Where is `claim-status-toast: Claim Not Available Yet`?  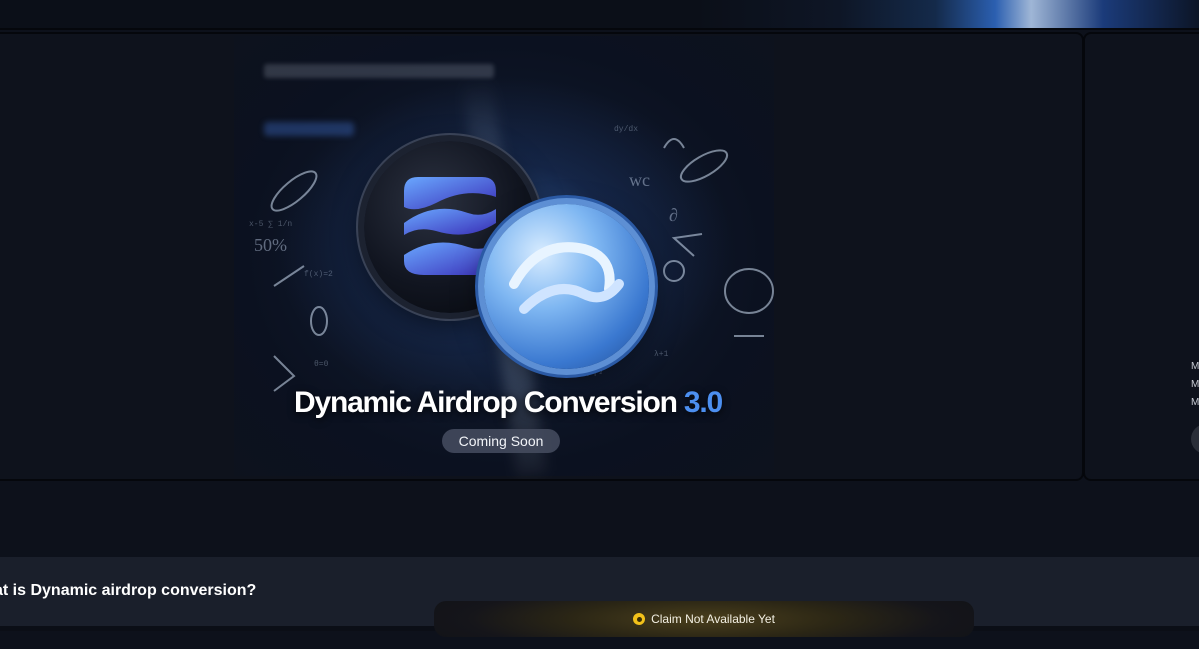 claim-status-toast: Claim Not Available Yet is located at coordinates (704, 619).